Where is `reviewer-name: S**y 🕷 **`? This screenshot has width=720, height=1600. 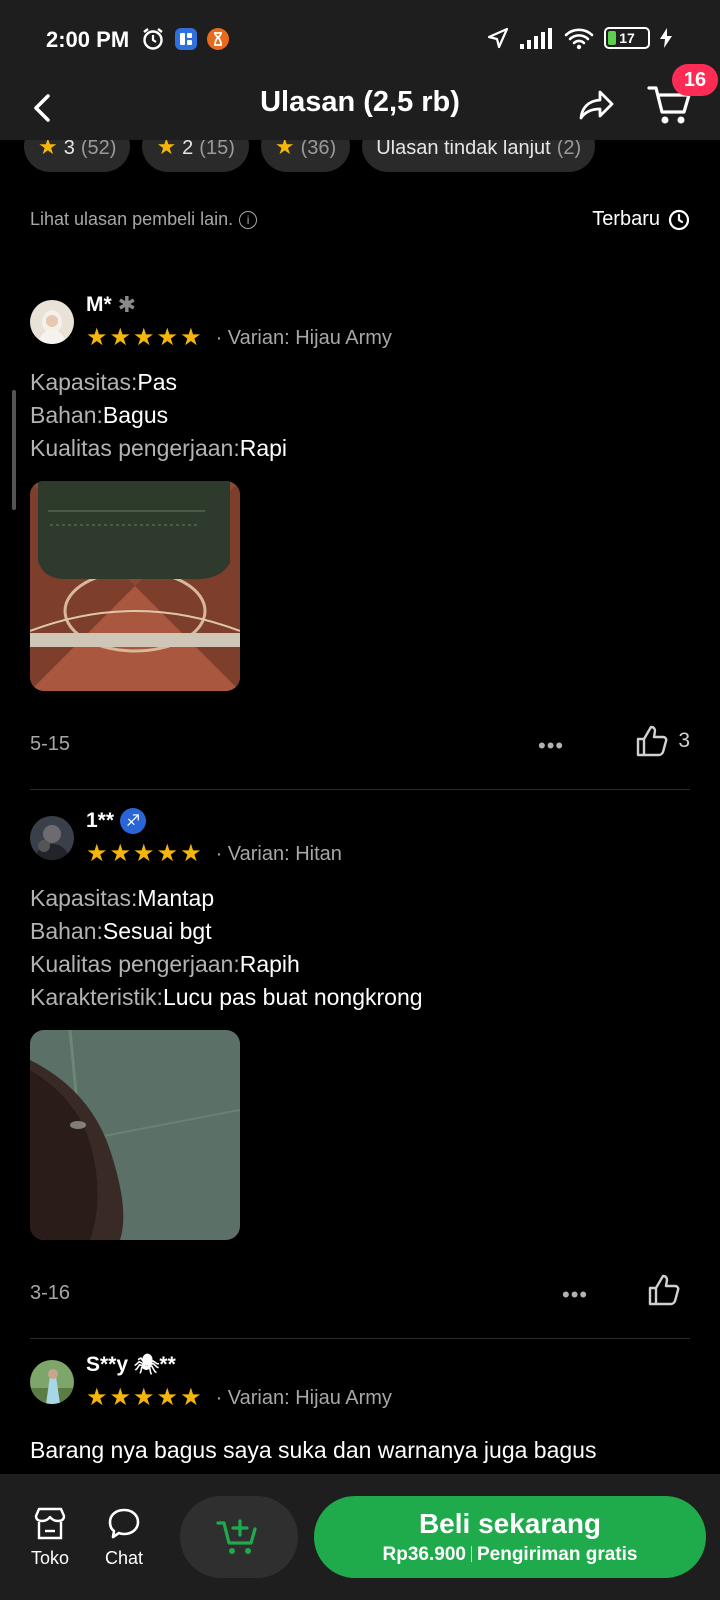
reviewer-name: S**y 🕷 ** is located at coordinates (131, 1364).